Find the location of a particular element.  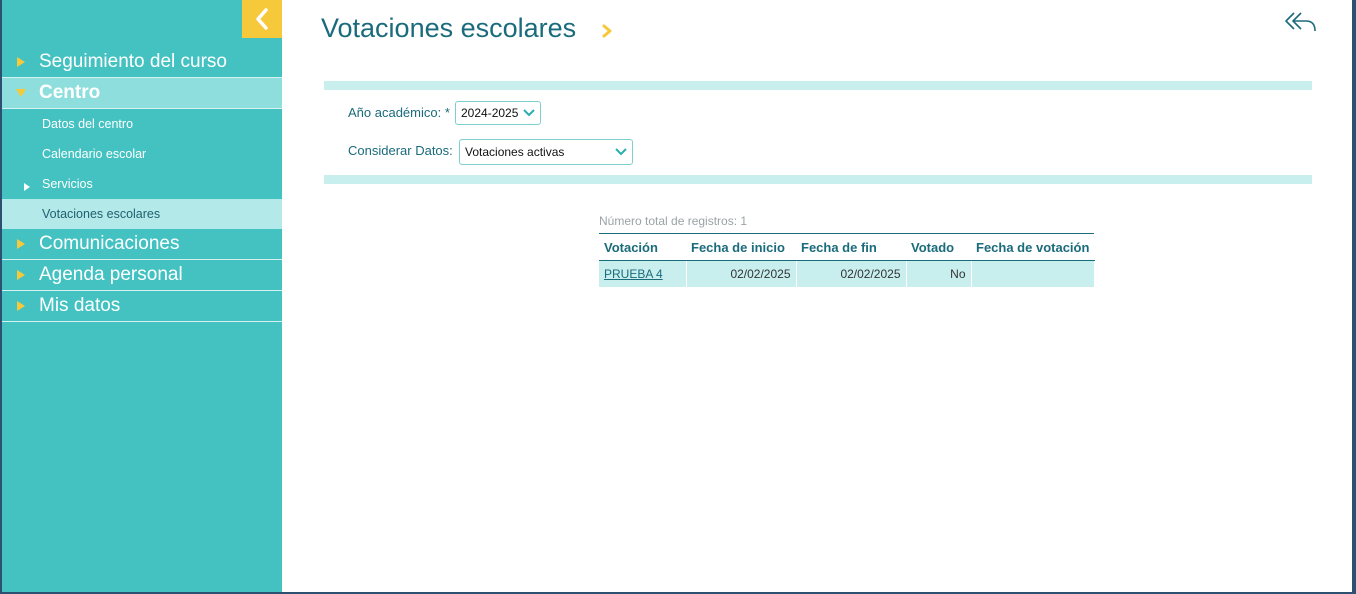

sidebar-subitem-votaciones: Votaciones escolares is located at coordinates (142, 214).